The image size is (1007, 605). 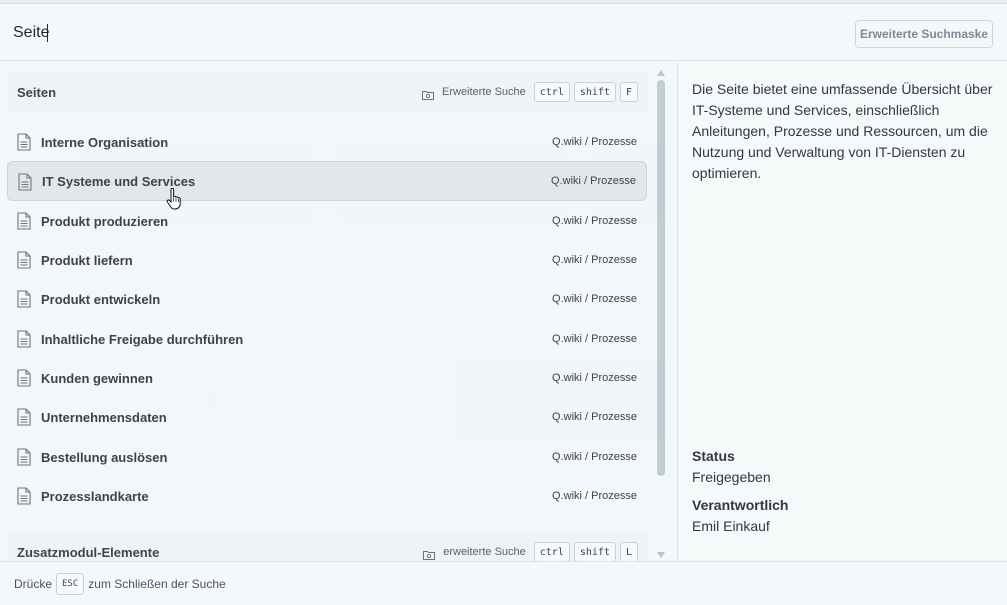 What do you see at coordinates (95, 496) in the screenshot?
I see `result-title: Prozesslandkarte` at bounding box center [95, 496].